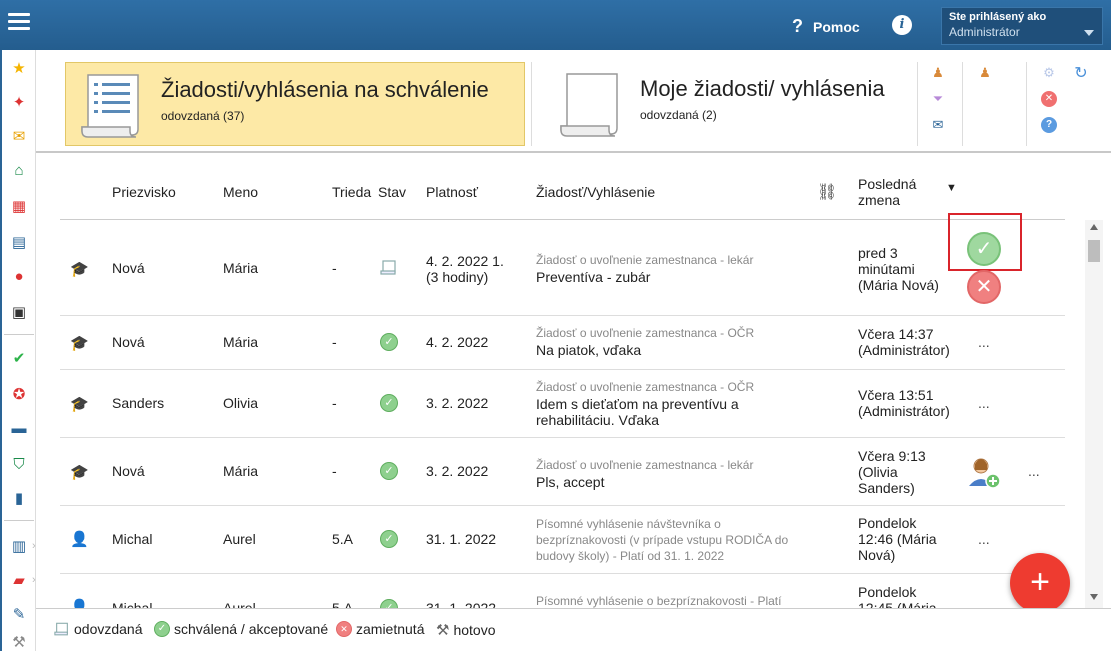 Image resolution: width=1111 pixels, height=651 pixels. Describe the element at coordinates (985, 73) in the screenshot. I see `user-add-icon: ♟` at that location.